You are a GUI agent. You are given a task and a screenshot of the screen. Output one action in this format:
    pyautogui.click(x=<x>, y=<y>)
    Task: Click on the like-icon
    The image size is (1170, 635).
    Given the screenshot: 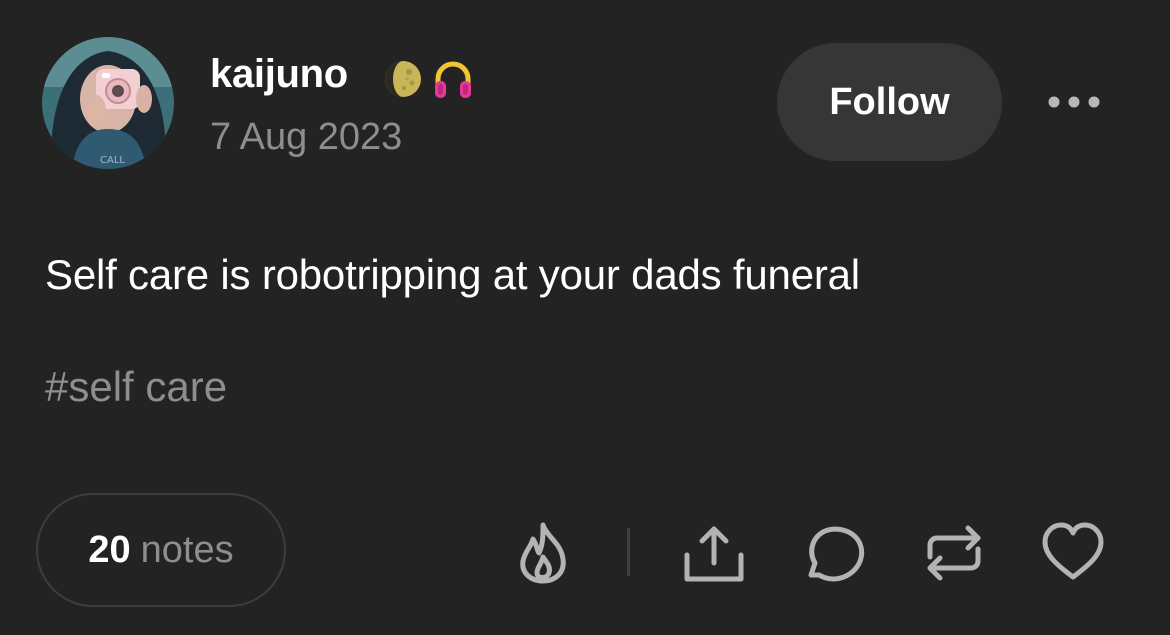 What is the action you would take?
    pyautogui.click(x=1073, y=553)
    